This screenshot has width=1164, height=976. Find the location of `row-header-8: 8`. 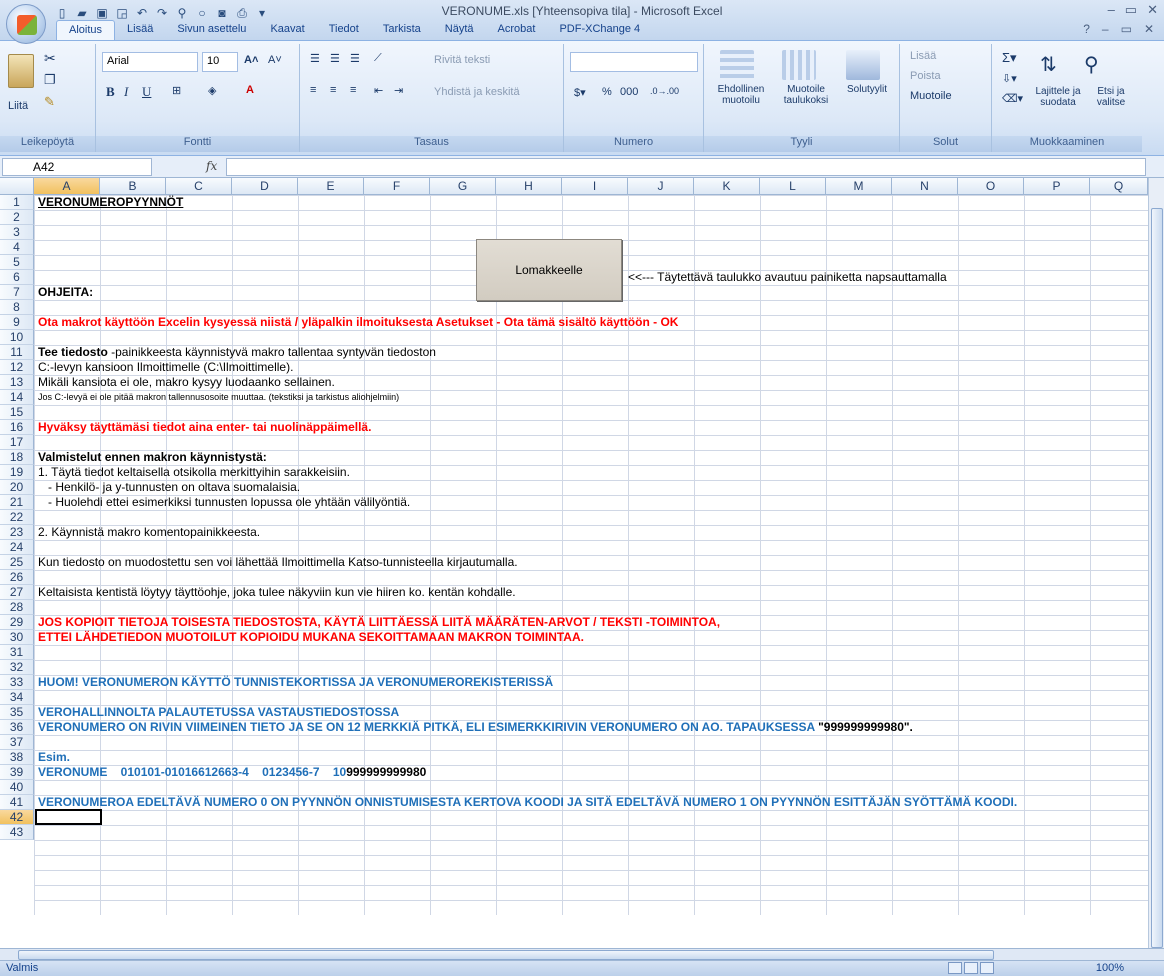

row-header-8: 8 is located at coordinates (17, 307).